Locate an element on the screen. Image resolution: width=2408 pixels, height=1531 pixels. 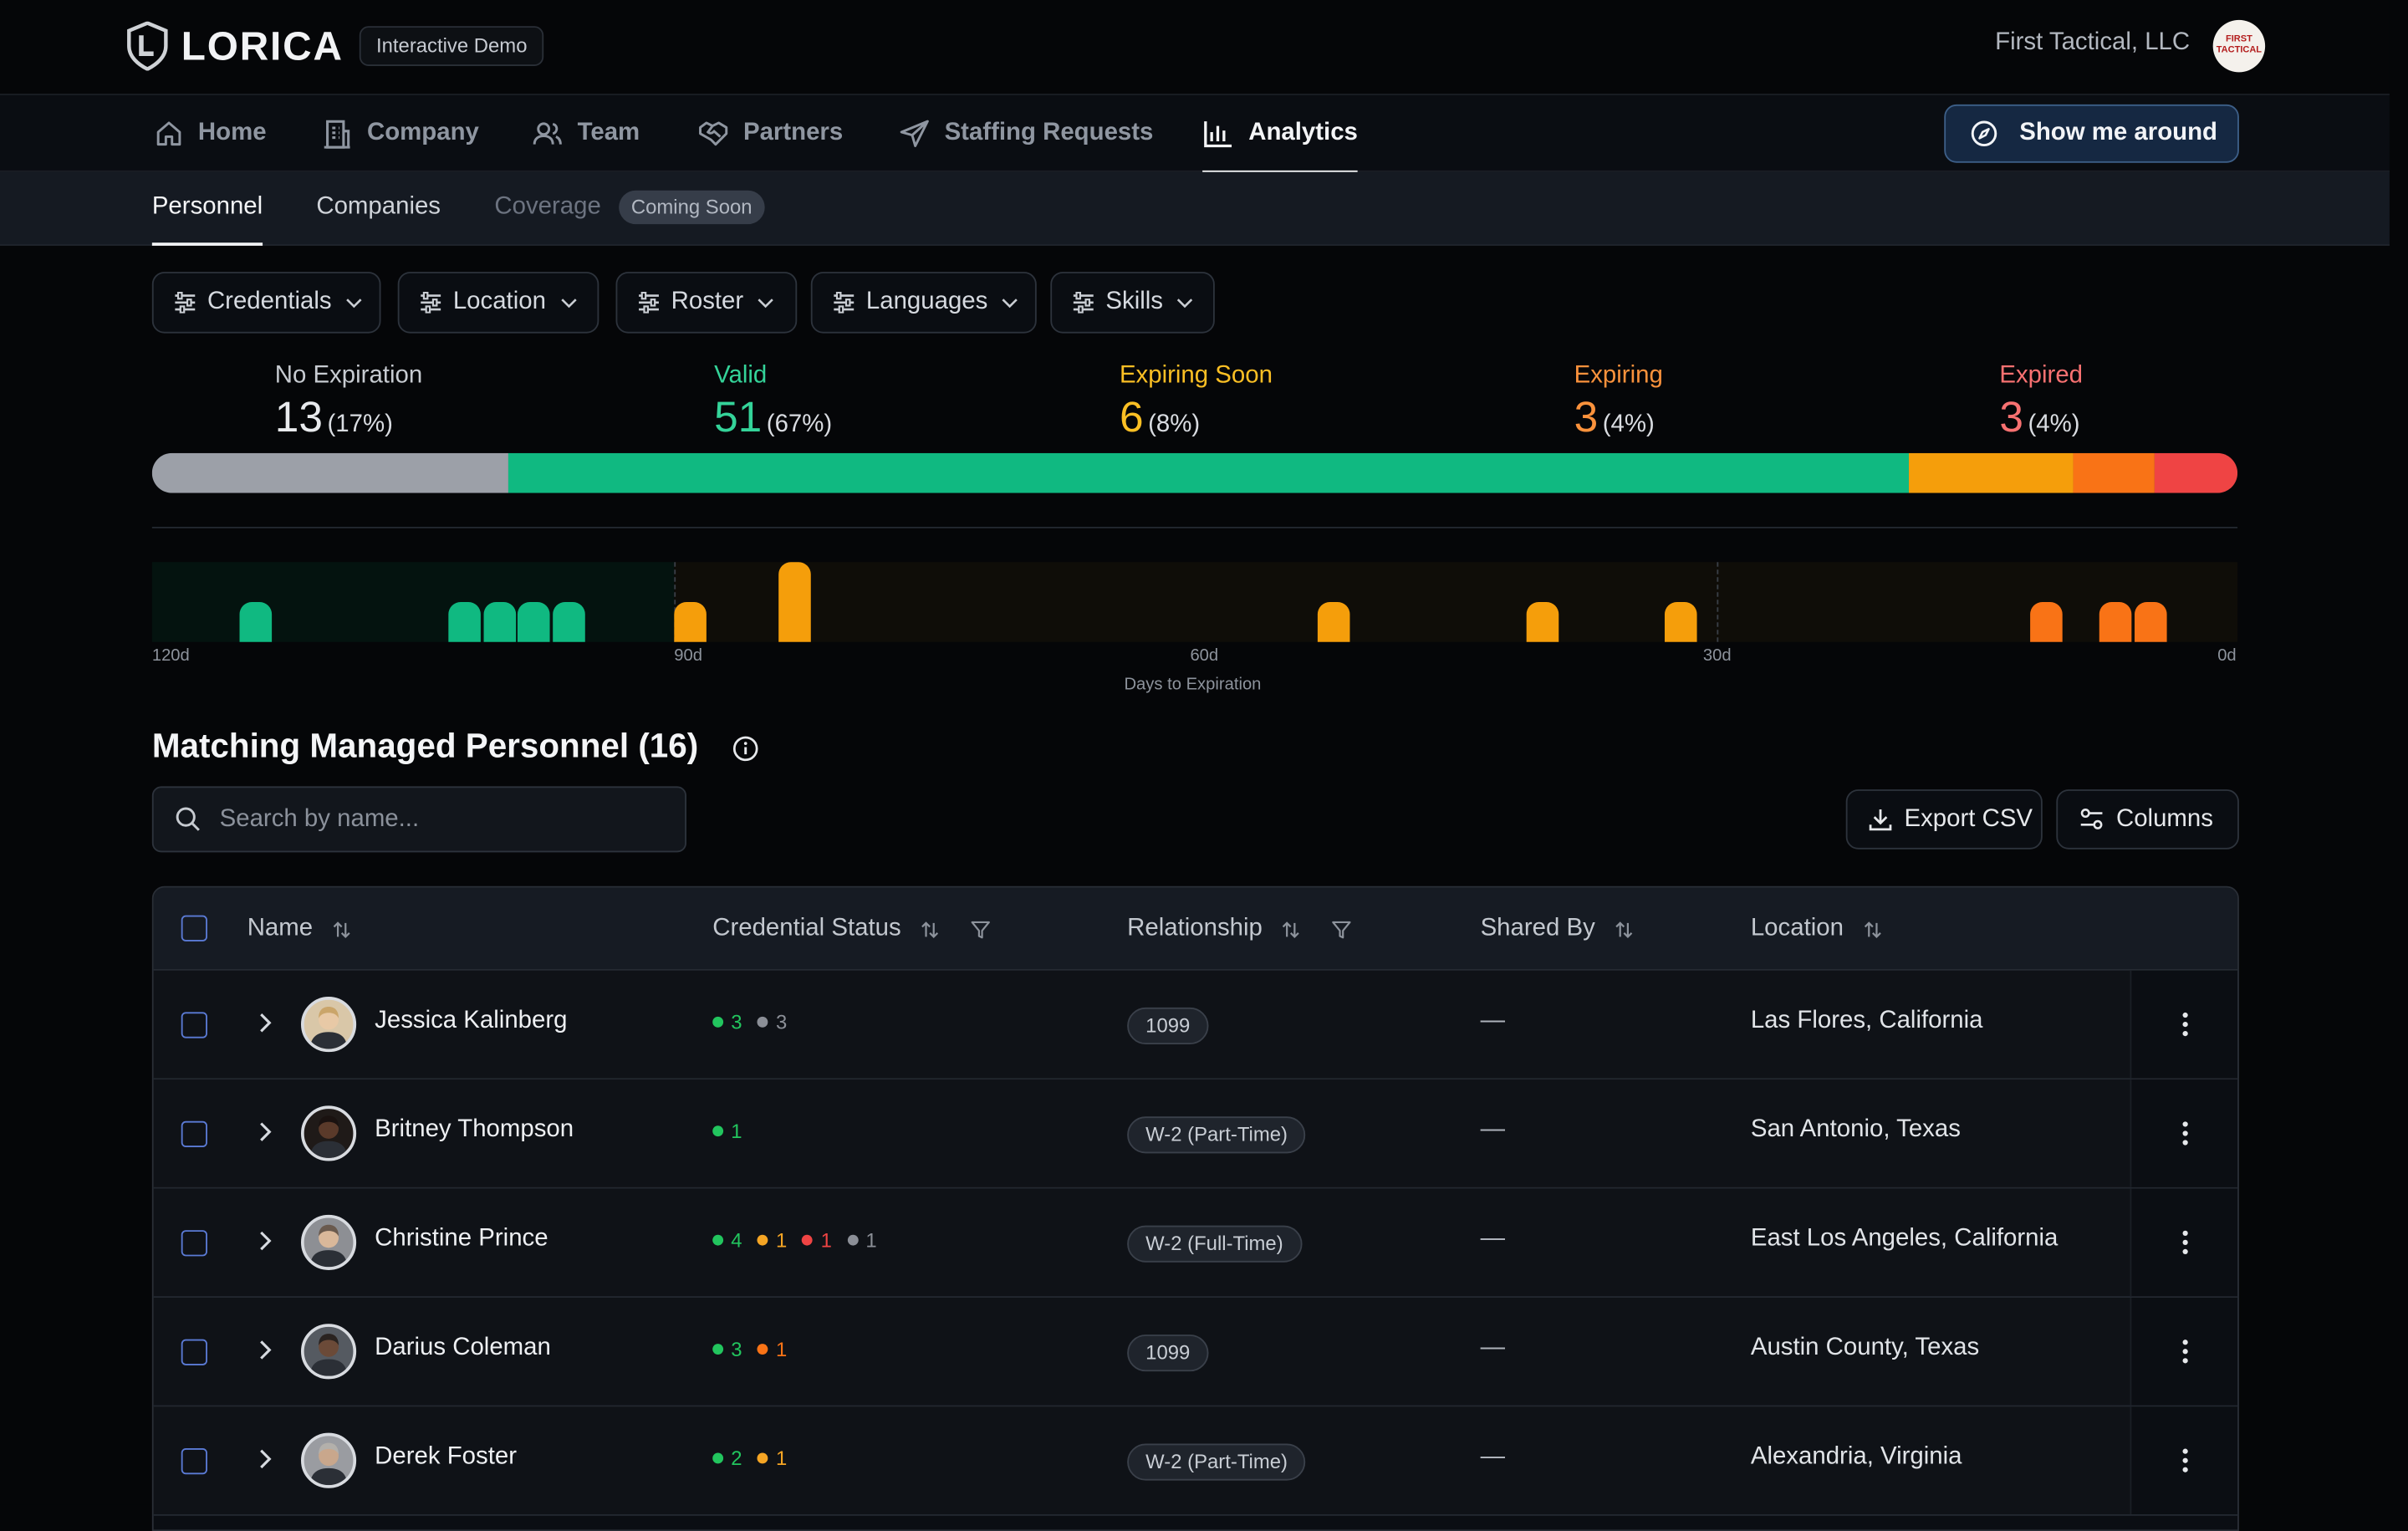
brand-name: LORICA is located at coordinates (262, 45).